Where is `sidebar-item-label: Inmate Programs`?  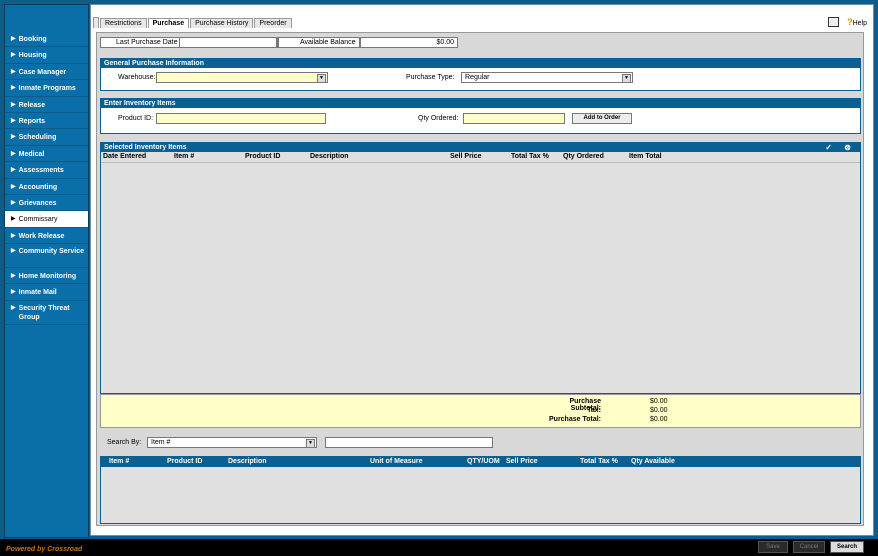 sidebar-item-label: Inmate Programs is located at coordinates (47, 89).